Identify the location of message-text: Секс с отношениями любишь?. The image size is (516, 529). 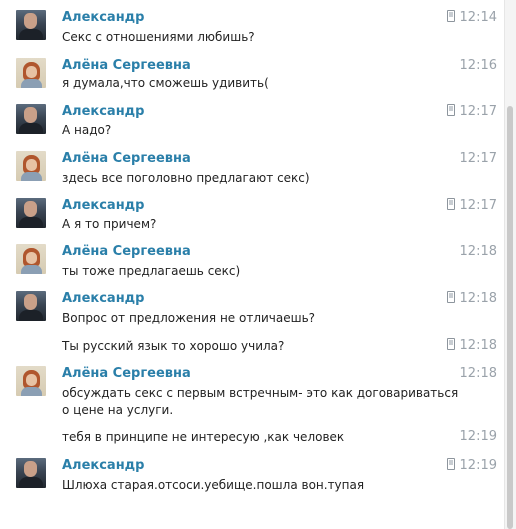
(158, 37).